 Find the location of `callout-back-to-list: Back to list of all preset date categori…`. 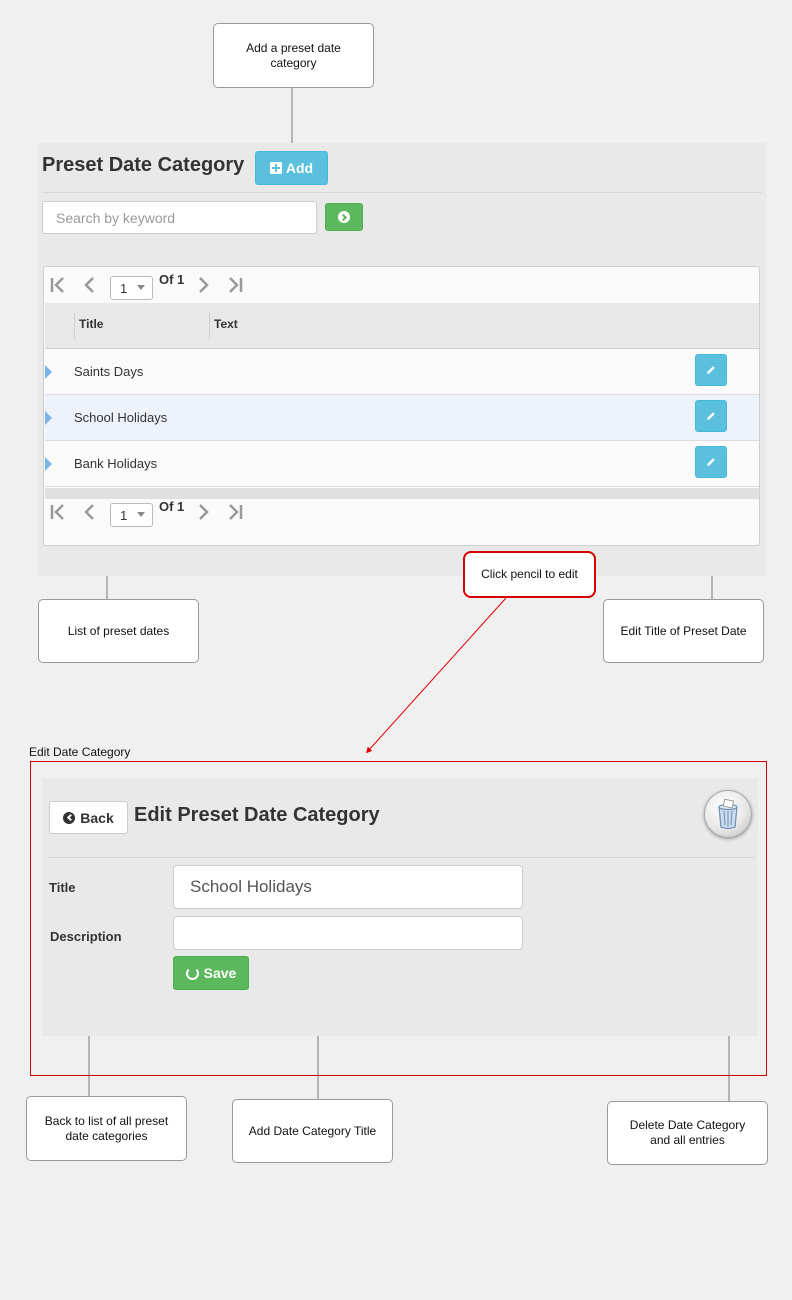

callout-back-to-list: Back to list of all preset date categori… is located at coordinates (106, 1128).